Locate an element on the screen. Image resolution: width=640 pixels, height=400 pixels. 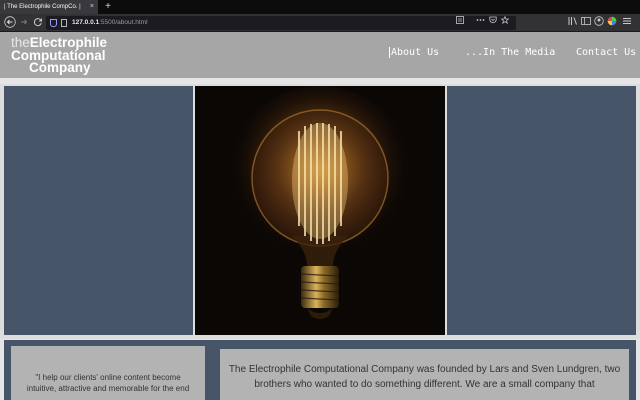
close-tab-icon: × is located at coordinates (92, 7).